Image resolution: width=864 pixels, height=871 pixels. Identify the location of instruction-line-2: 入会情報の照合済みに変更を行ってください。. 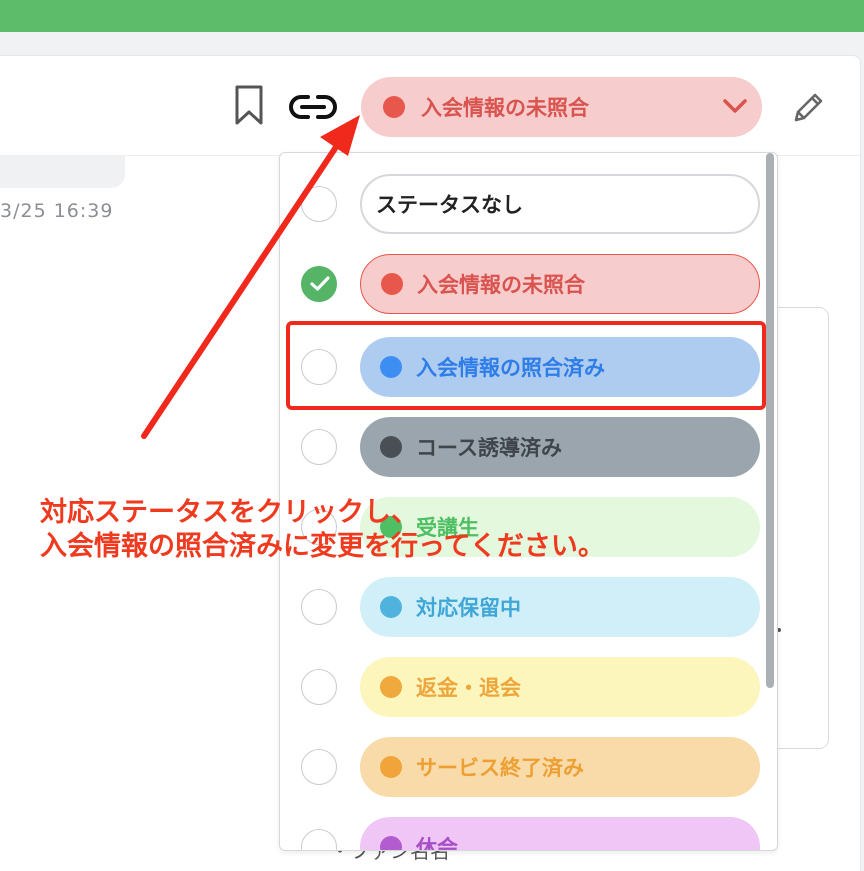
(322, 546).